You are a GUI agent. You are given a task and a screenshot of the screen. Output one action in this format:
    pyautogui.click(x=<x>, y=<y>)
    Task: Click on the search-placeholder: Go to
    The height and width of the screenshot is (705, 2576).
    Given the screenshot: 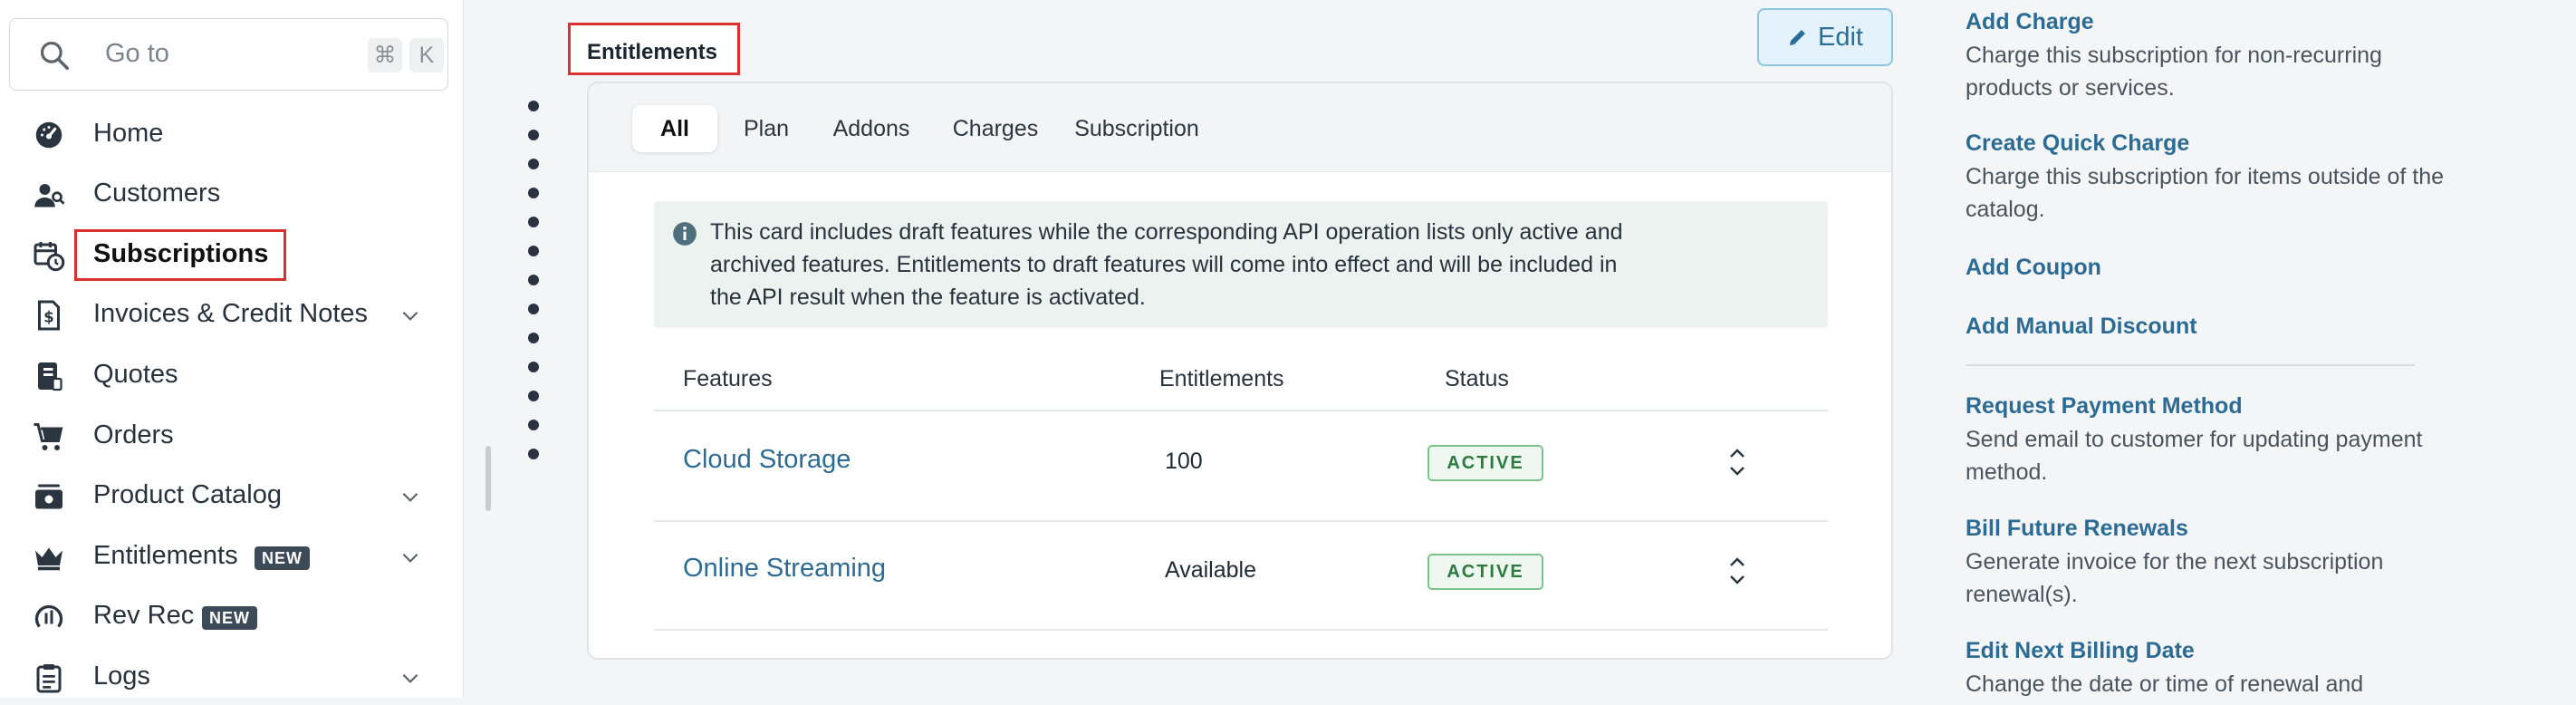 What is the action you would take?
    pyautogui.click(x=137, y=53)
    